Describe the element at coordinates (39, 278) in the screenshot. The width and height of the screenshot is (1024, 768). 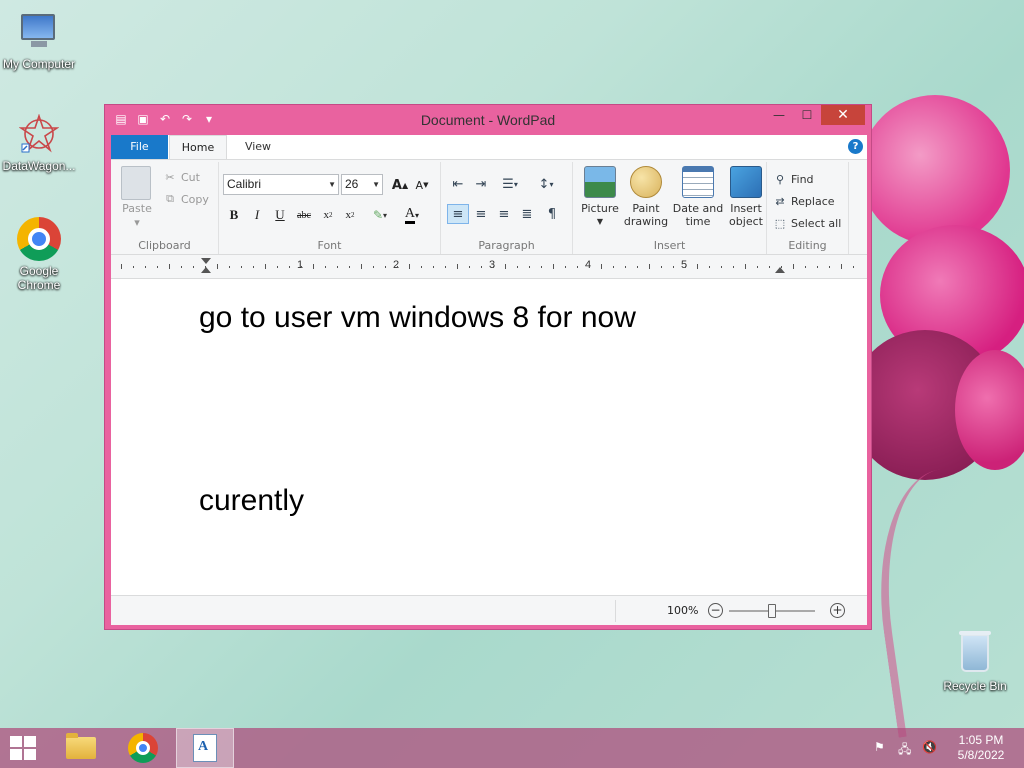
I see `desktop-icon-label: Google Chrome` at that location.